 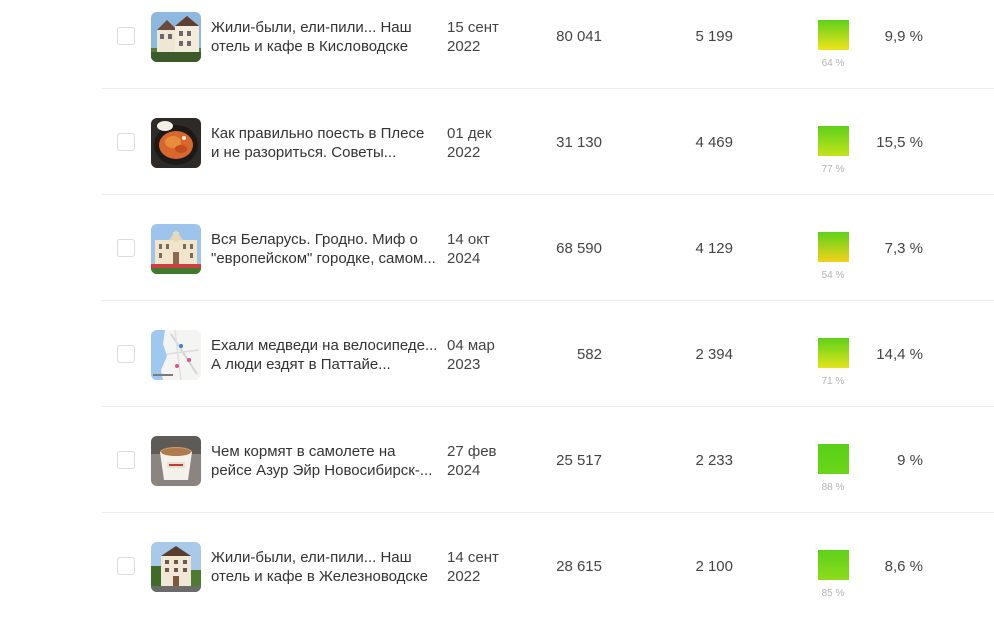 What do you see at coordinates (714, 248) in the screenshot?
I see `reads-count: 4 129` at bounding box center [714, 248].